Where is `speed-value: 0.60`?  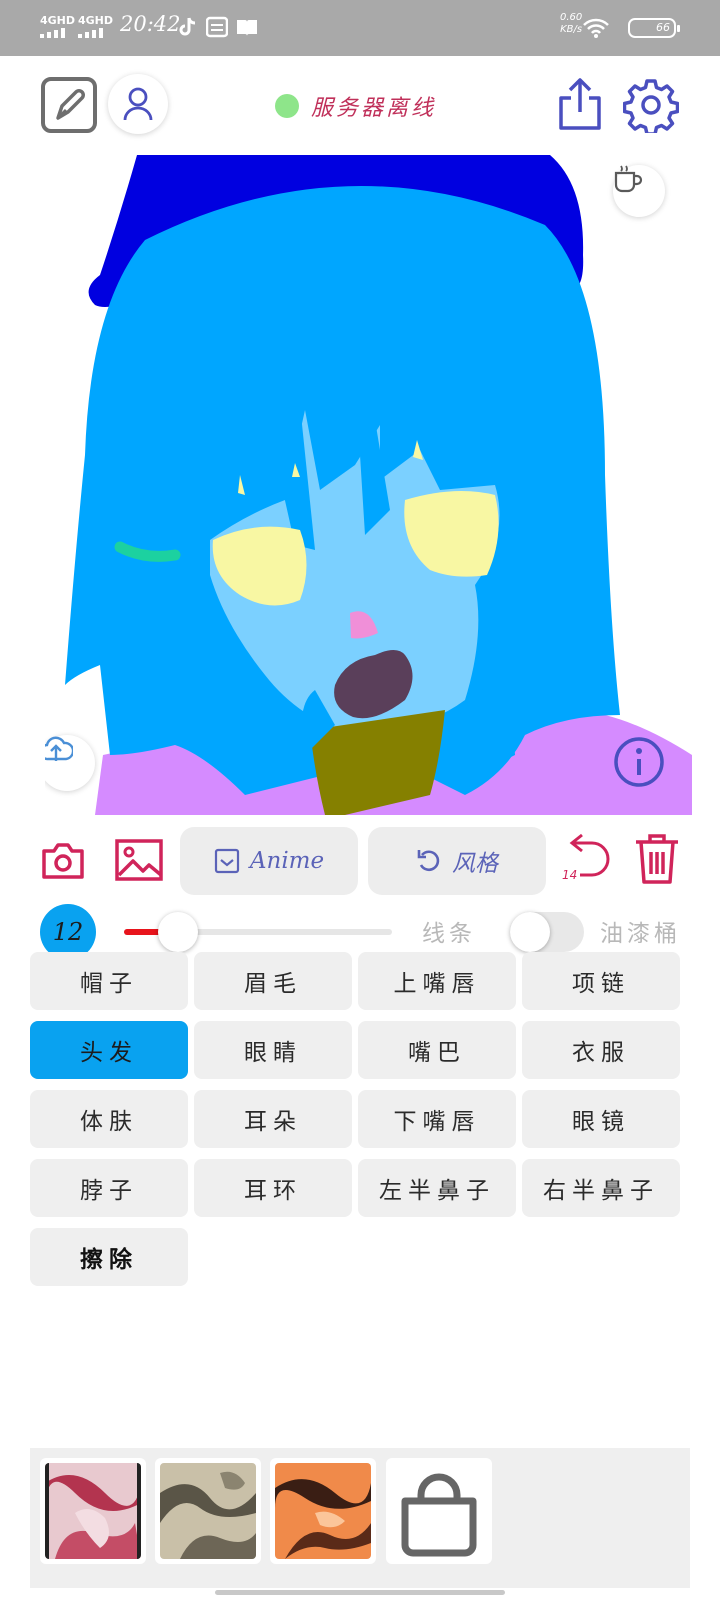 speed-value: 0.60 is located at coordinates (571, 17).